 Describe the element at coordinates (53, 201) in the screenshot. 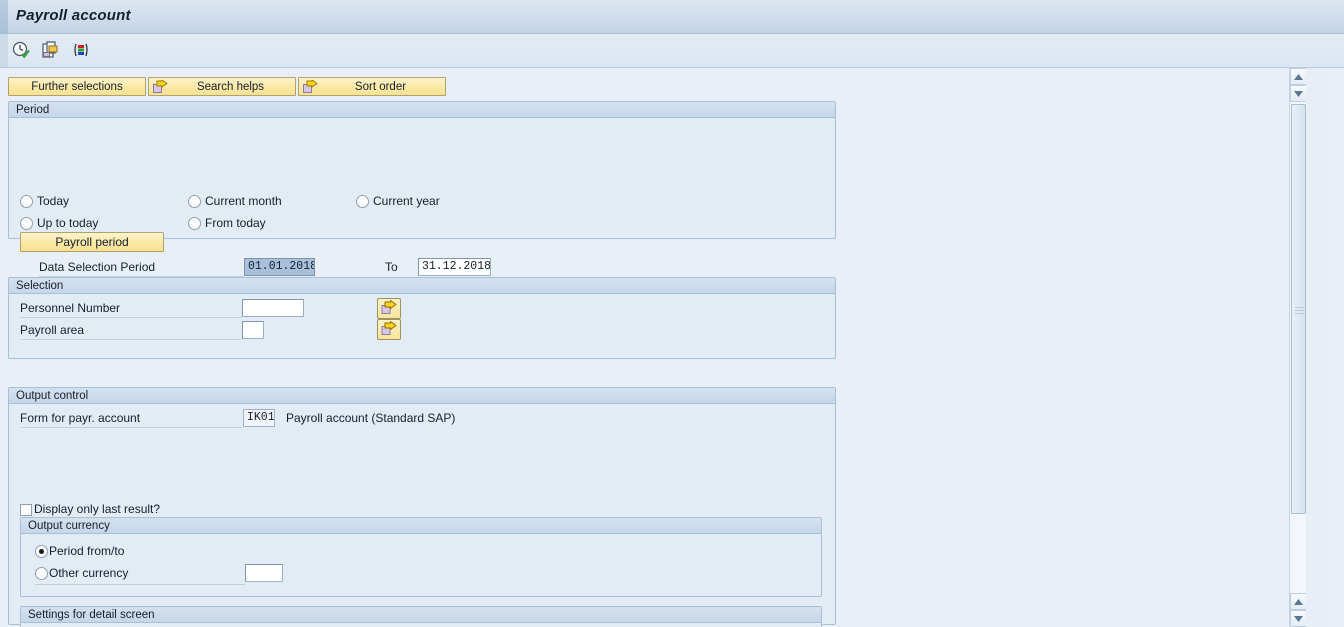

I see `label-today: Today` at that location.